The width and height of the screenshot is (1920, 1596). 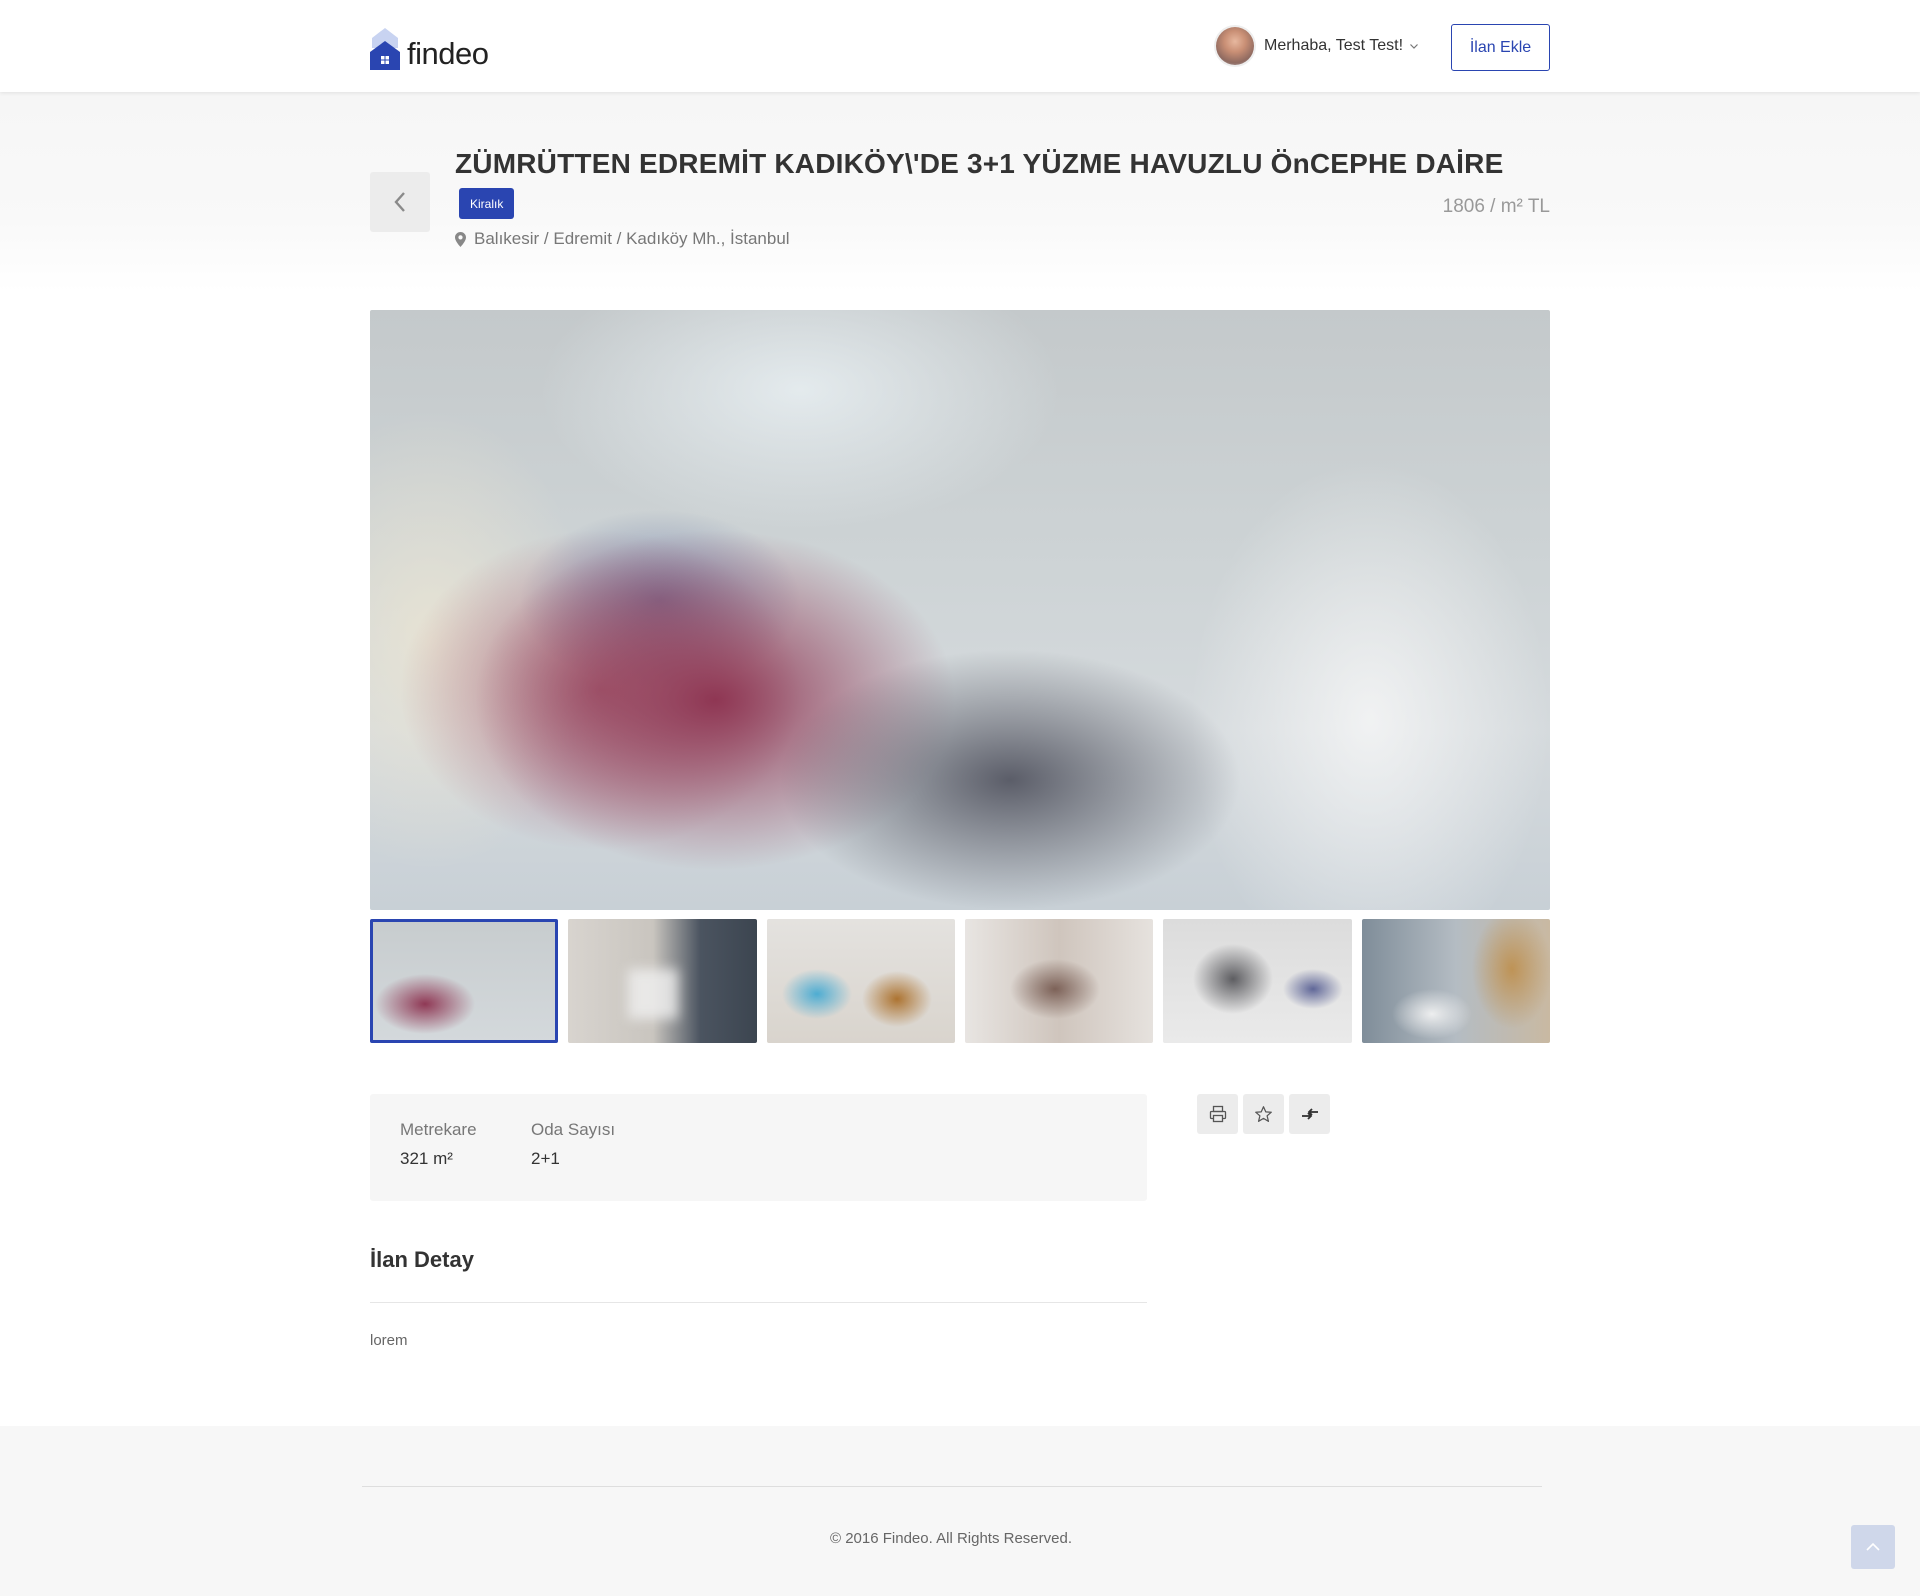 I want to click on feature-label: Metrekare, so click(x=438, y=1129).